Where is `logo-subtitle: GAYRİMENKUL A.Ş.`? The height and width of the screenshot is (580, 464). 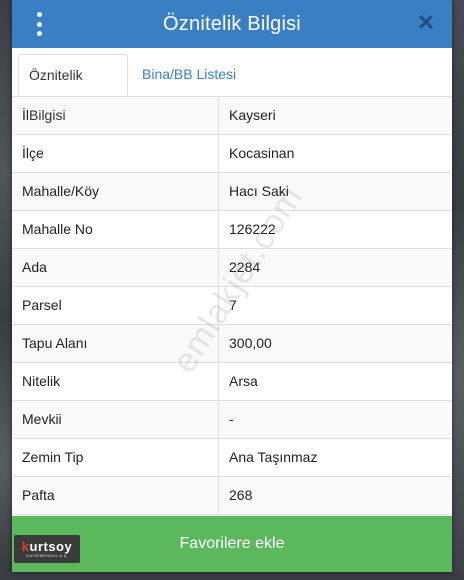 logo-subtitle: GAYRİMENKUL A.Ş. is located at coordinates (47, 555).